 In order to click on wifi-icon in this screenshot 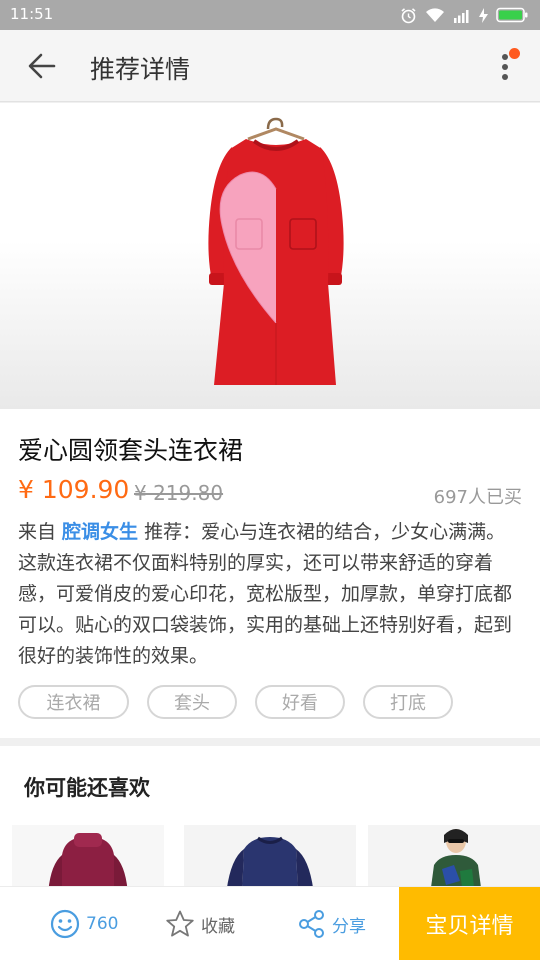, I will do `click(435, 15)`.